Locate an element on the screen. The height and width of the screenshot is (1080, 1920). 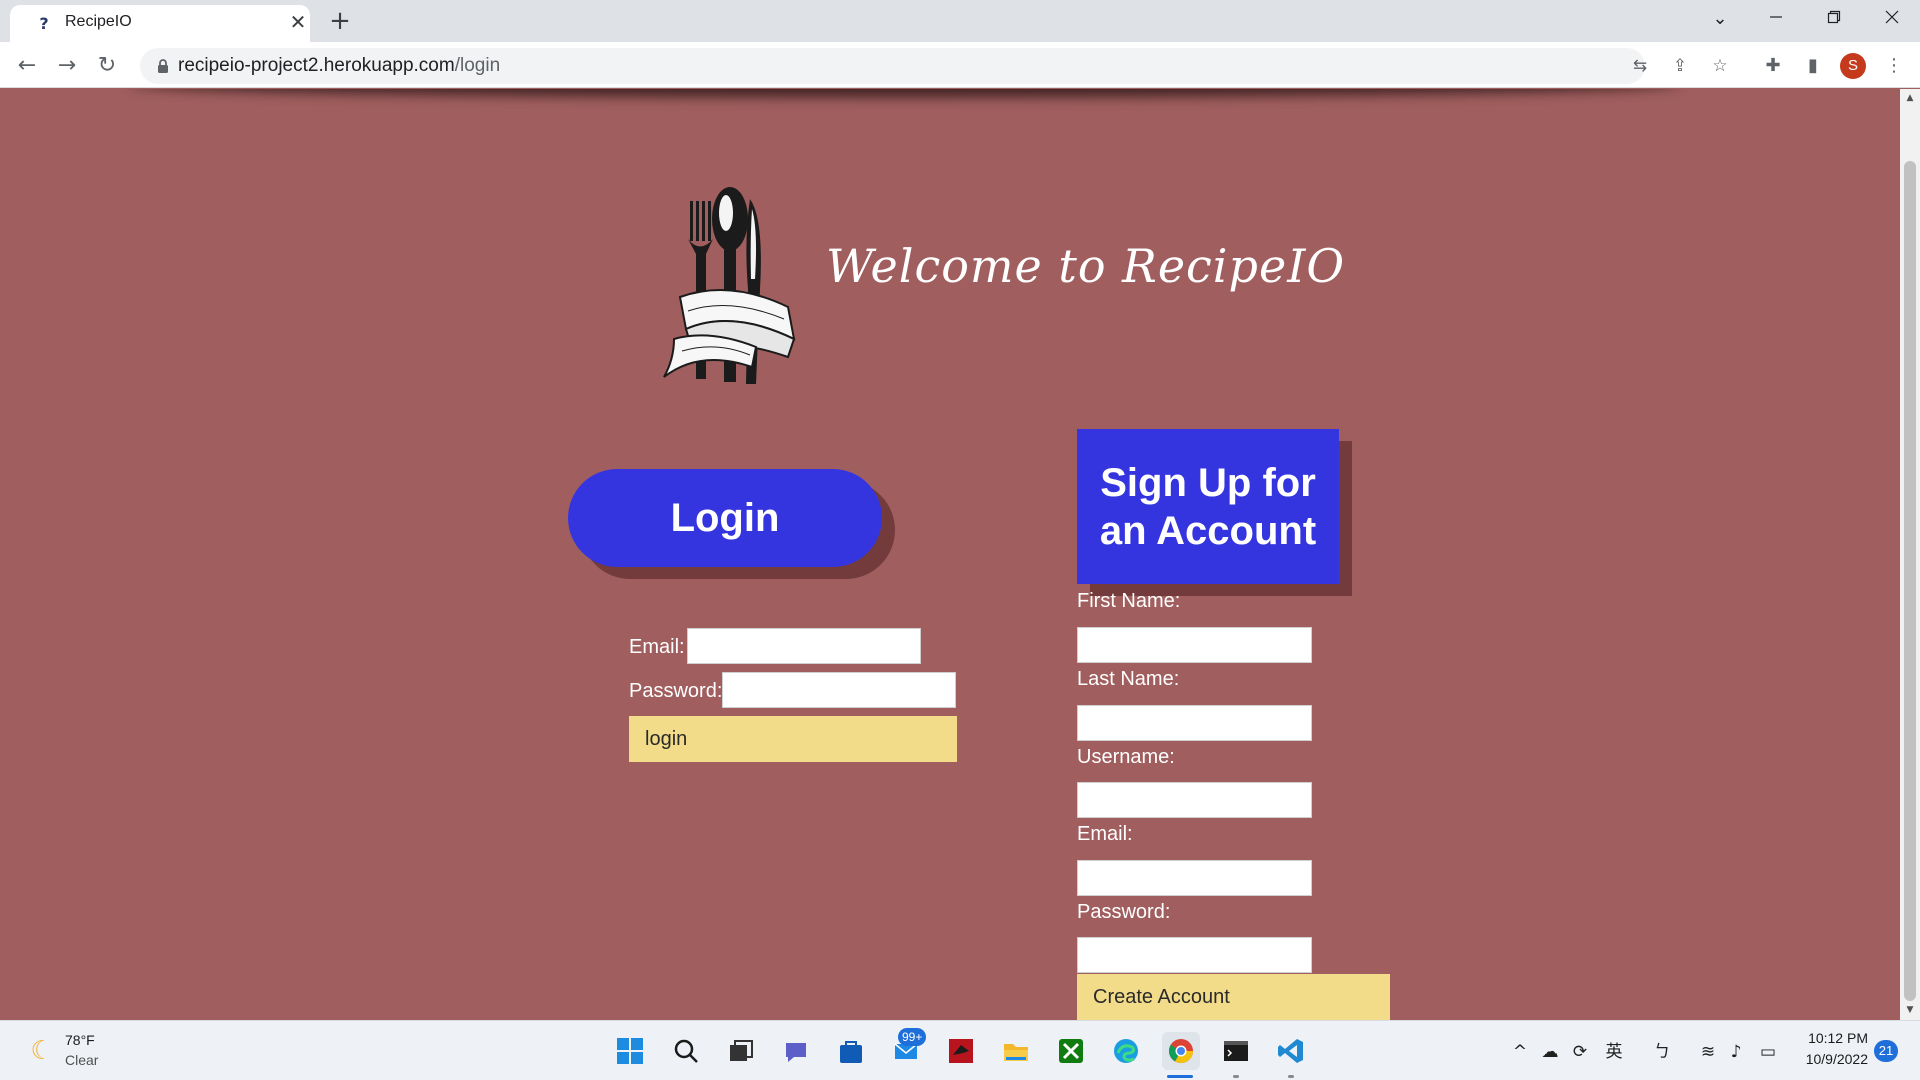
favicon-icon: ? is located at coordinates (44, 23).